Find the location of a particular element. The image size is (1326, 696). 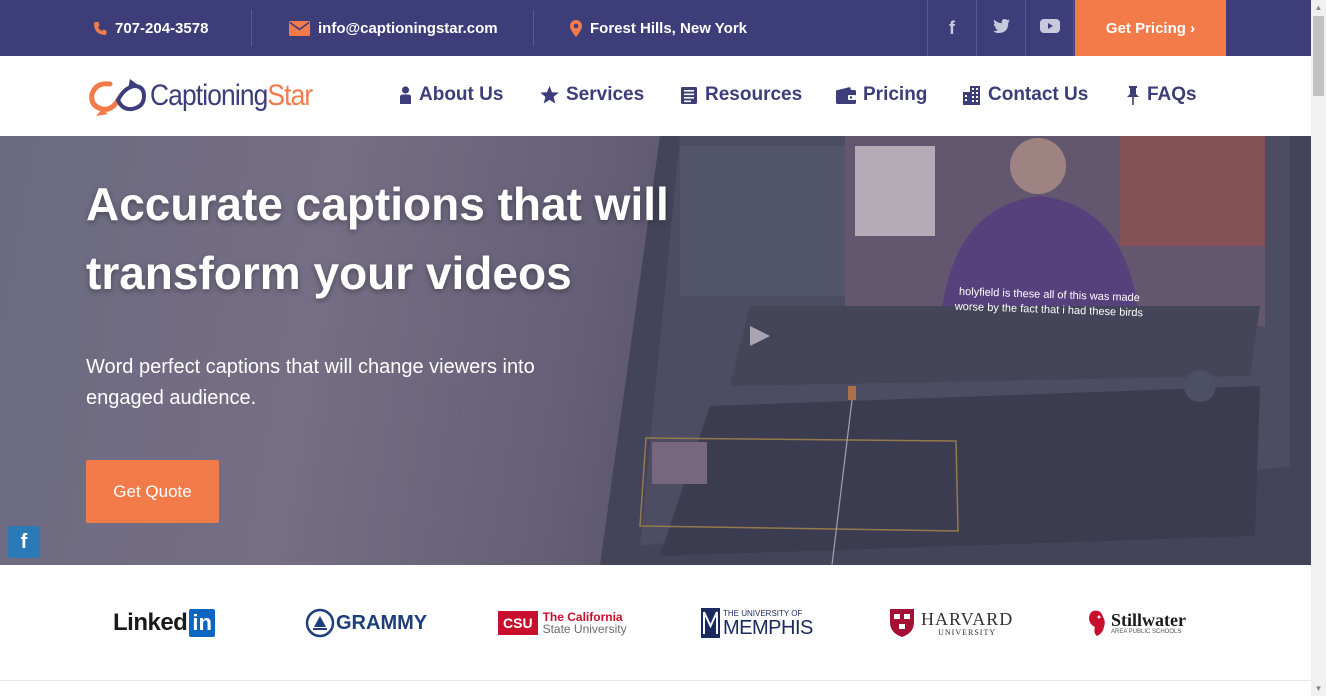

nav-services: Services is located at coordinates (592, 95).